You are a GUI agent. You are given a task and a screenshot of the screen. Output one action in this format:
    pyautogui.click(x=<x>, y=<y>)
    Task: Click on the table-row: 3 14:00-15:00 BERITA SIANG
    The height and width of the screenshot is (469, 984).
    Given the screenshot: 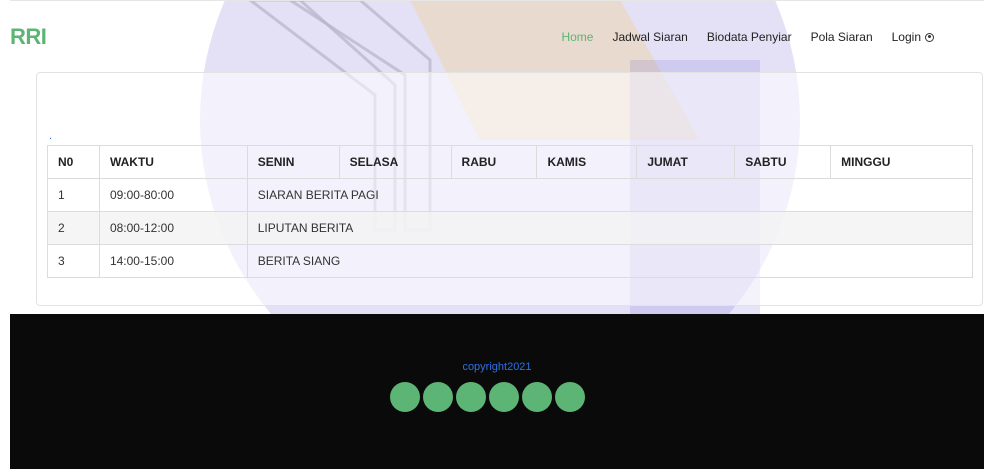 What is the action you would take?
    pyautogui.click(x=510, y=261)
    